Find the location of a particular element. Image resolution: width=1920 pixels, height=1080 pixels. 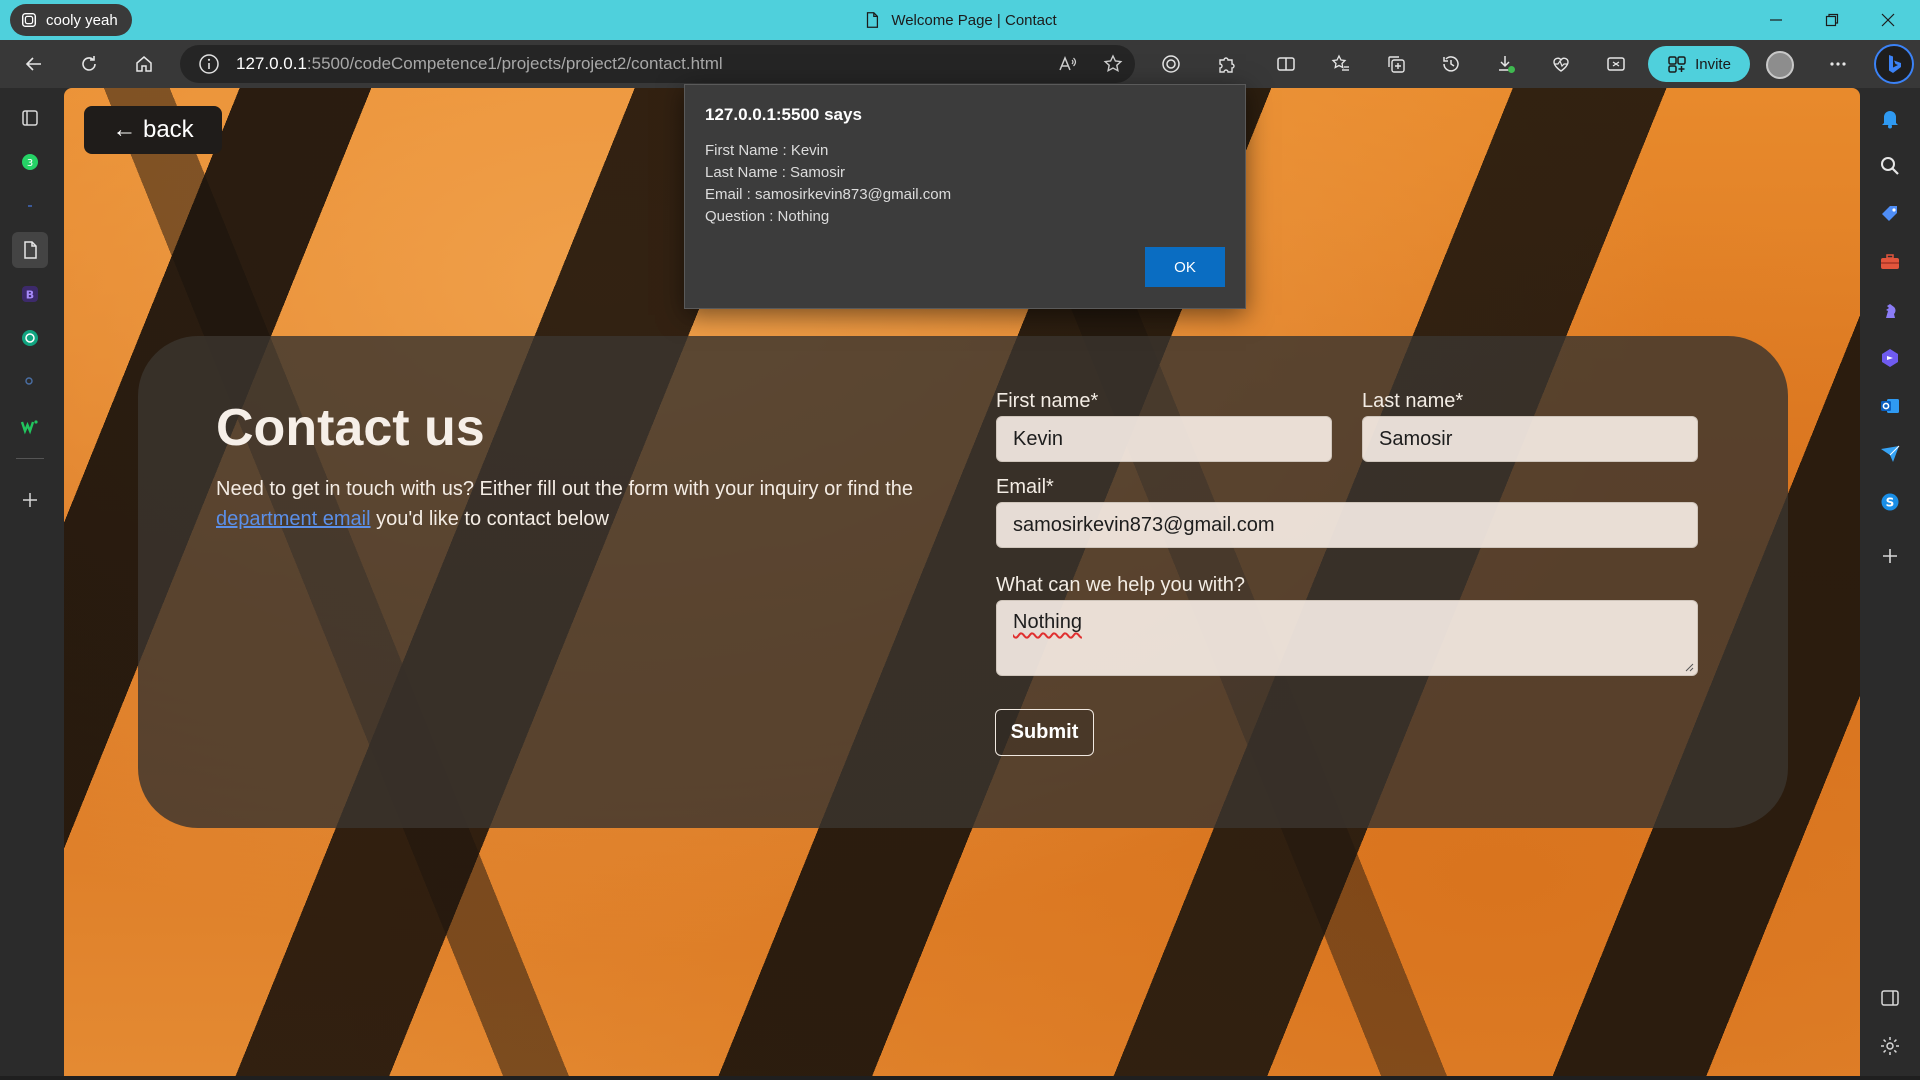

alert-line-last-name: Last Name : Samosir is located at coordinates (775, 172).